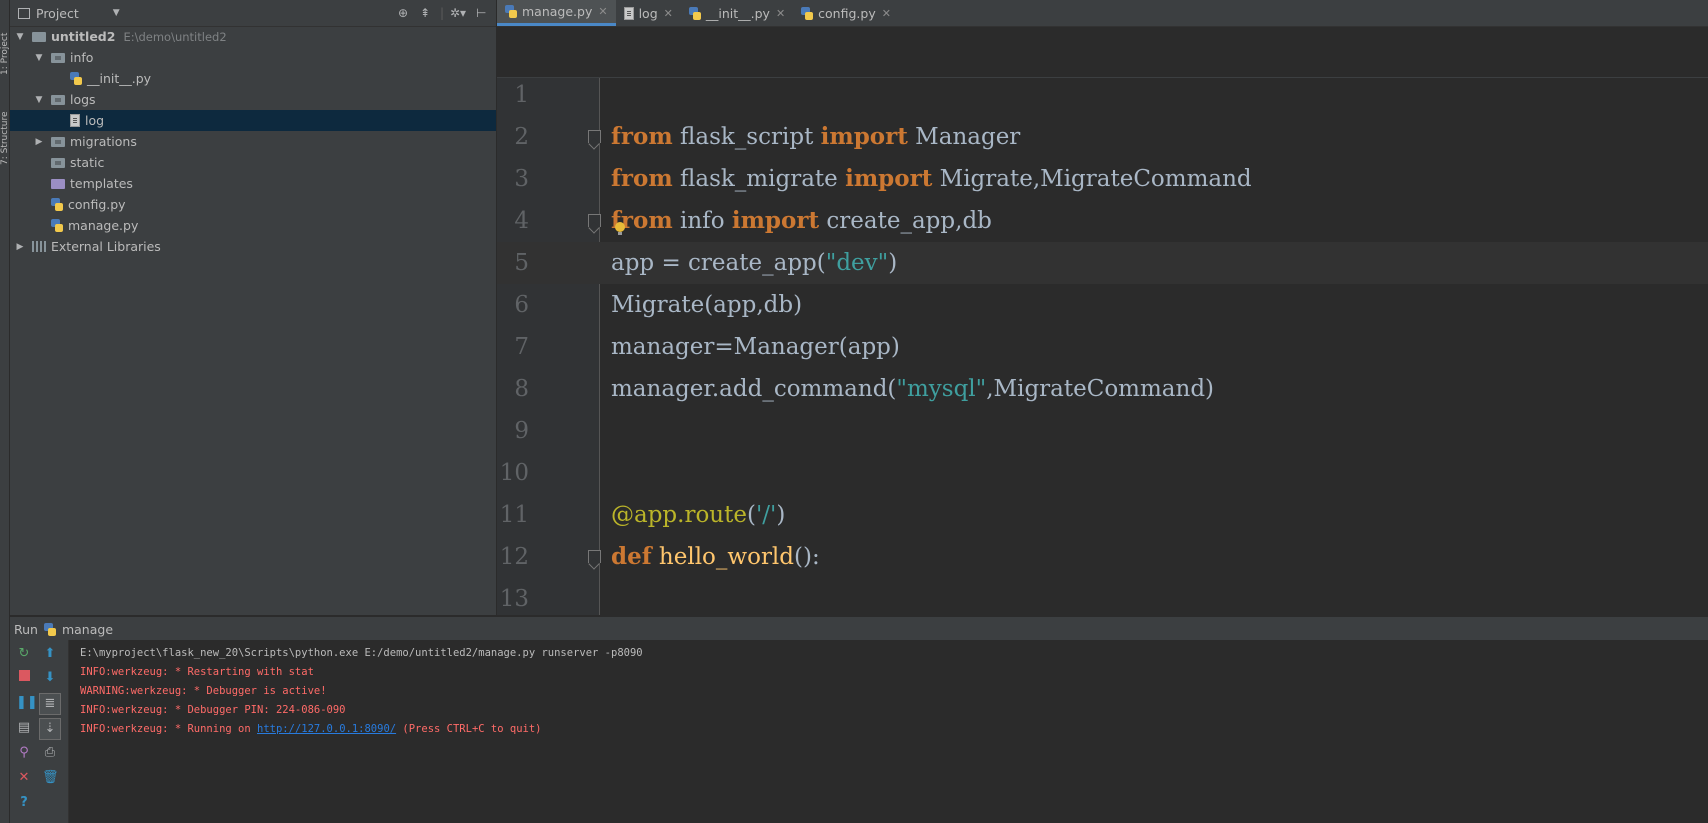  Describe the element at coordinates (50, 753) in the screenshot. I see `print-icon: ⎙` at that location.